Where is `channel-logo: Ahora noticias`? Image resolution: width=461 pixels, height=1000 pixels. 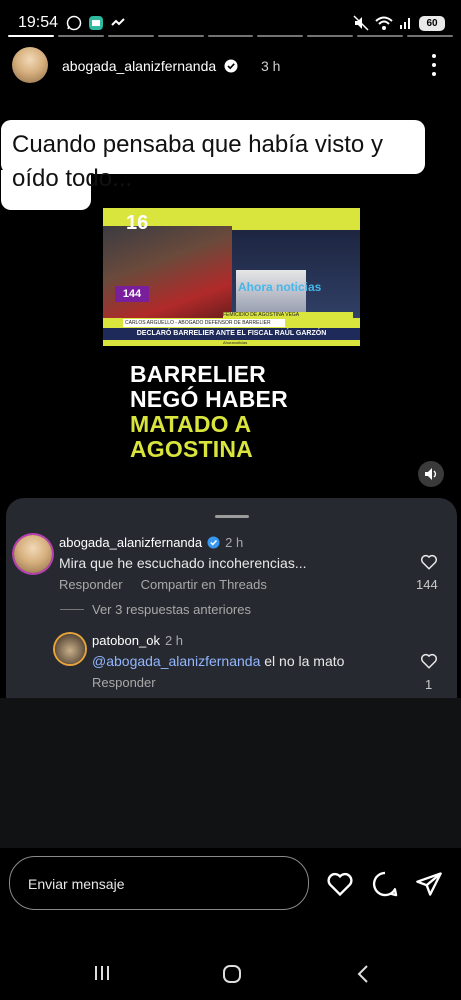 channel-logo: Ahora noticias is located at coordinates (280, 287).